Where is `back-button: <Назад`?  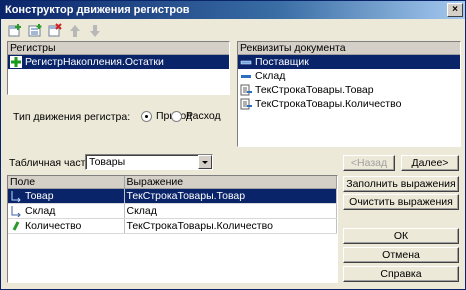 back-button: <Назад is located at coordinates (369, 163).